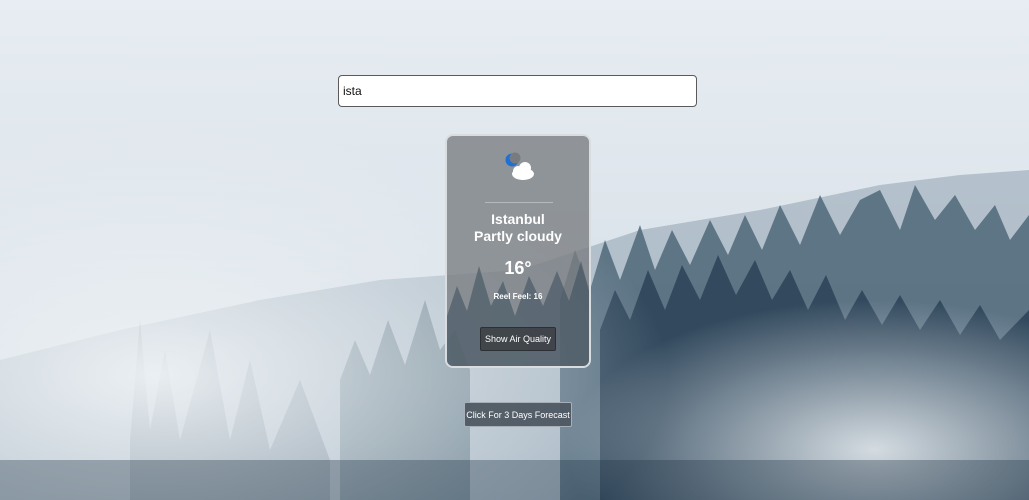 The image size is (1029, 500). Describe the element at coordinates (518, 219) in the screenshot. I see `city-name: Istanbul` at that location.